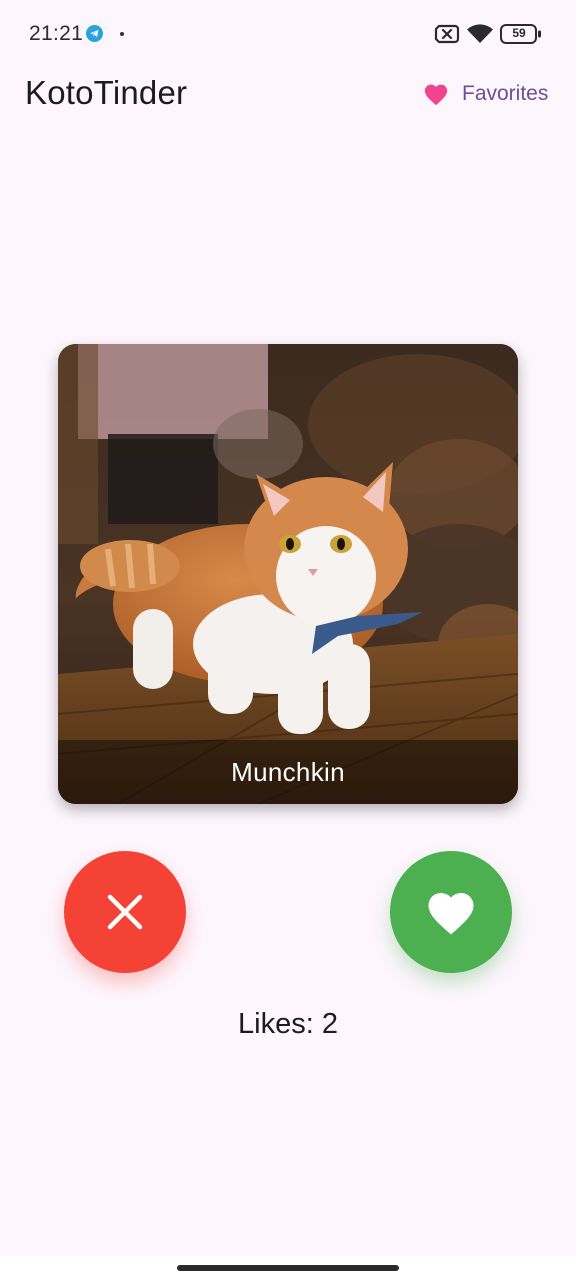 The width and height of the screenshot is (576, 1280). I want to click on like-button, so click(451, 912).